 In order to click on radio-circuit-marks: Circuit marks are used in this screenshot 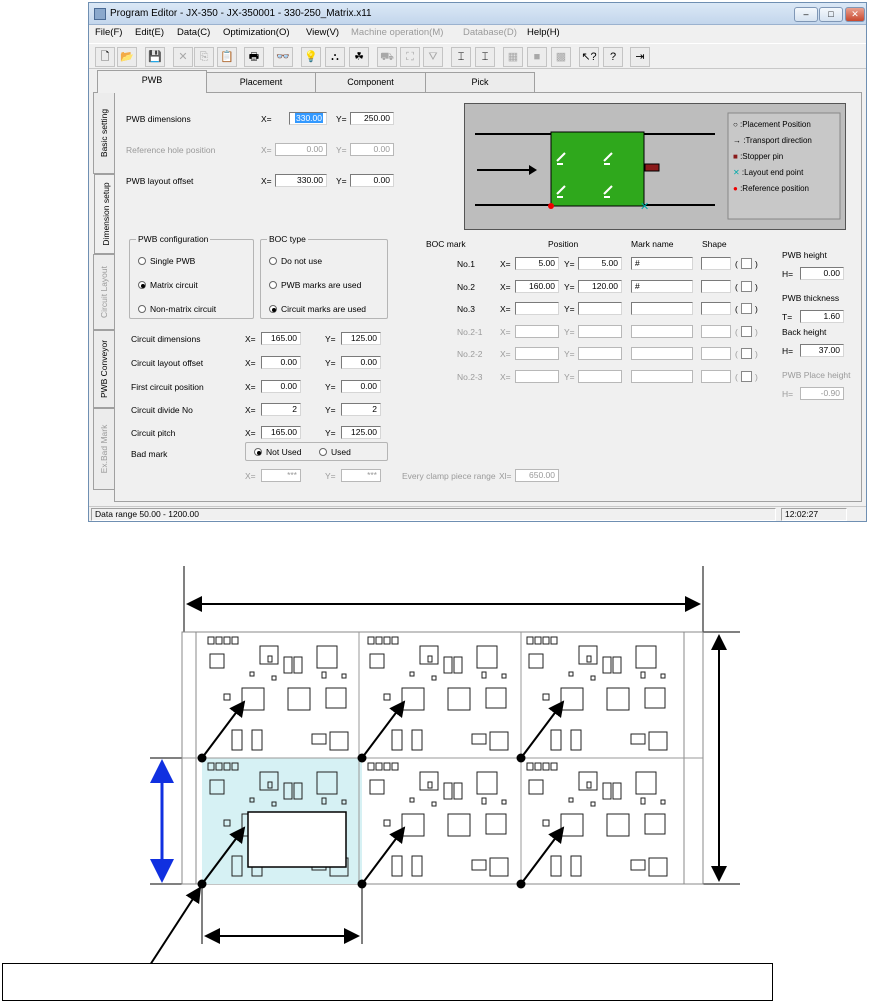, I will do `click(317, 309)`.